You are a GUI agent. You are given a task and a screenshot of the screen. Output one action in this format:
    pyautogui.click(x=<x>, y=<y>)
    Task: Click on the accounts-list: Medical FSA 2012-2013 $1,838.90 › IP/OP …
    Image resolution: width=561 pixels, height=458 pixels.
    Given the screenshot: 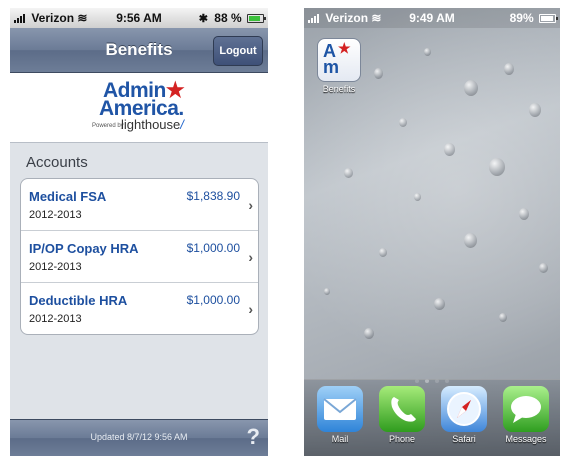 What is the action you would take?
    pyautogui.click(x=139, y=256)
    